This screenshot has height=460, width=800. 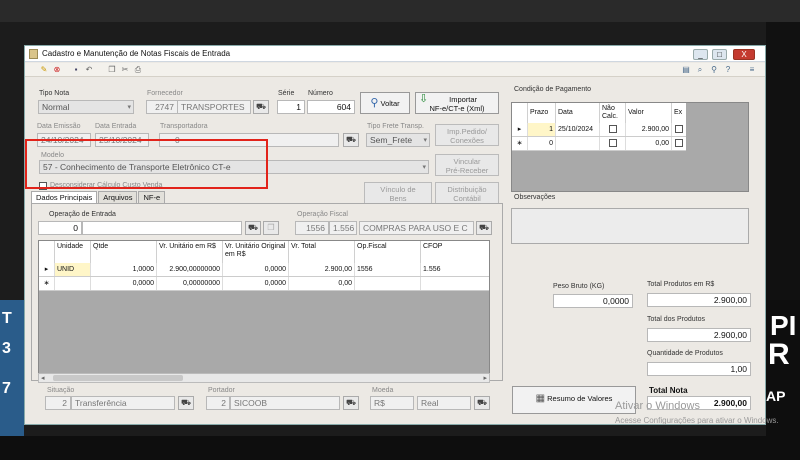 I want to click on pagamento-header-row: Prazo Data Não Calc. Valor Ex, so click(x=599, y=113).